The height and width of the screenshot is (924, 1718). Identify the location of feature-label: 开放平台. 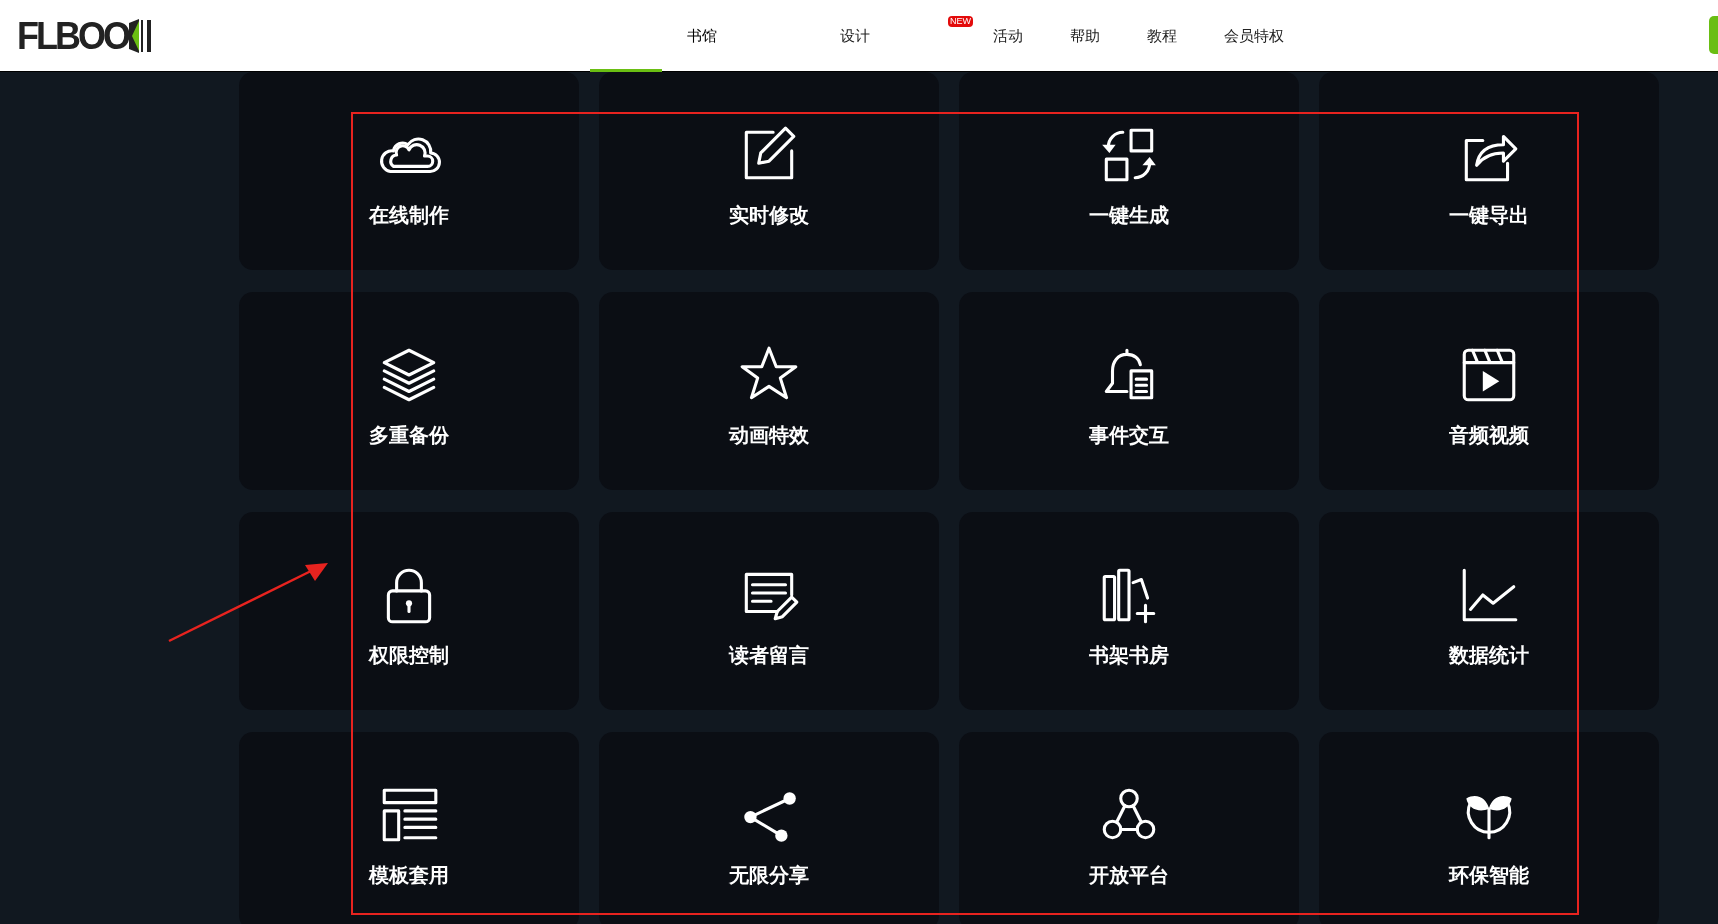
(1129, 875).